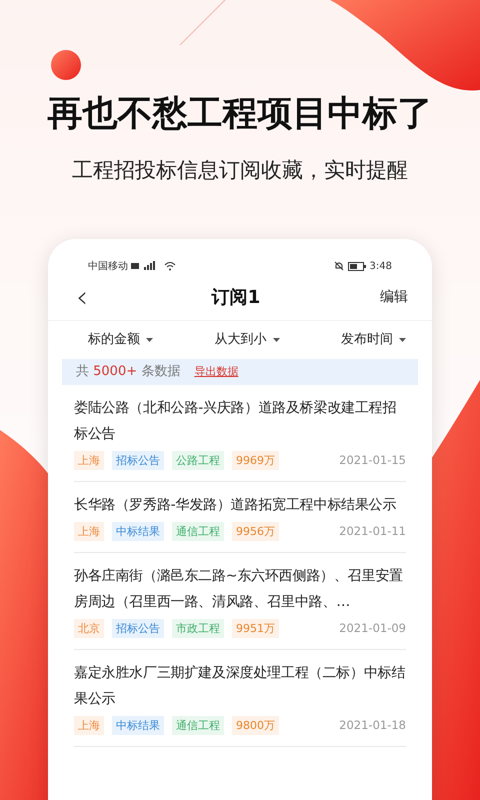 The width and height of the screenshot is (480, 800). Describe the element at coordinates (240, 505) in the screenshot. I see `listing-title: 长华路（罗秀路-华发路）道路拓宽工程中标结果公示` at that location.